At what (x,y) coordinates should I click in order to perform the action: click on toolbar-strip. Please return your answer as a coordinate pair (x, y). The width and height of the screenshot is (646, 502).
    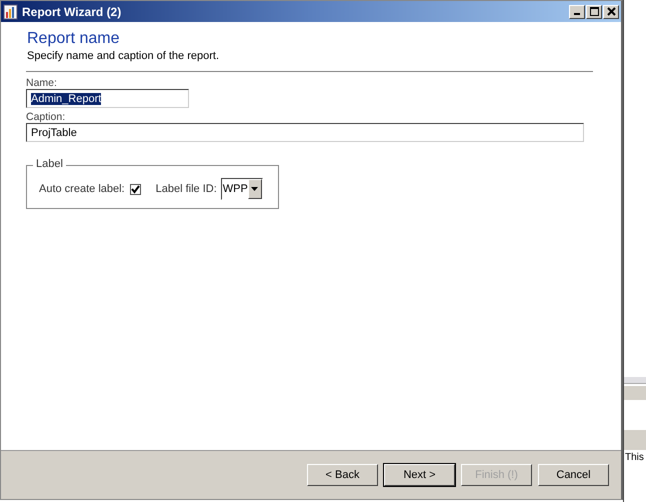
    Looking at the image, I should click on (635, 380).